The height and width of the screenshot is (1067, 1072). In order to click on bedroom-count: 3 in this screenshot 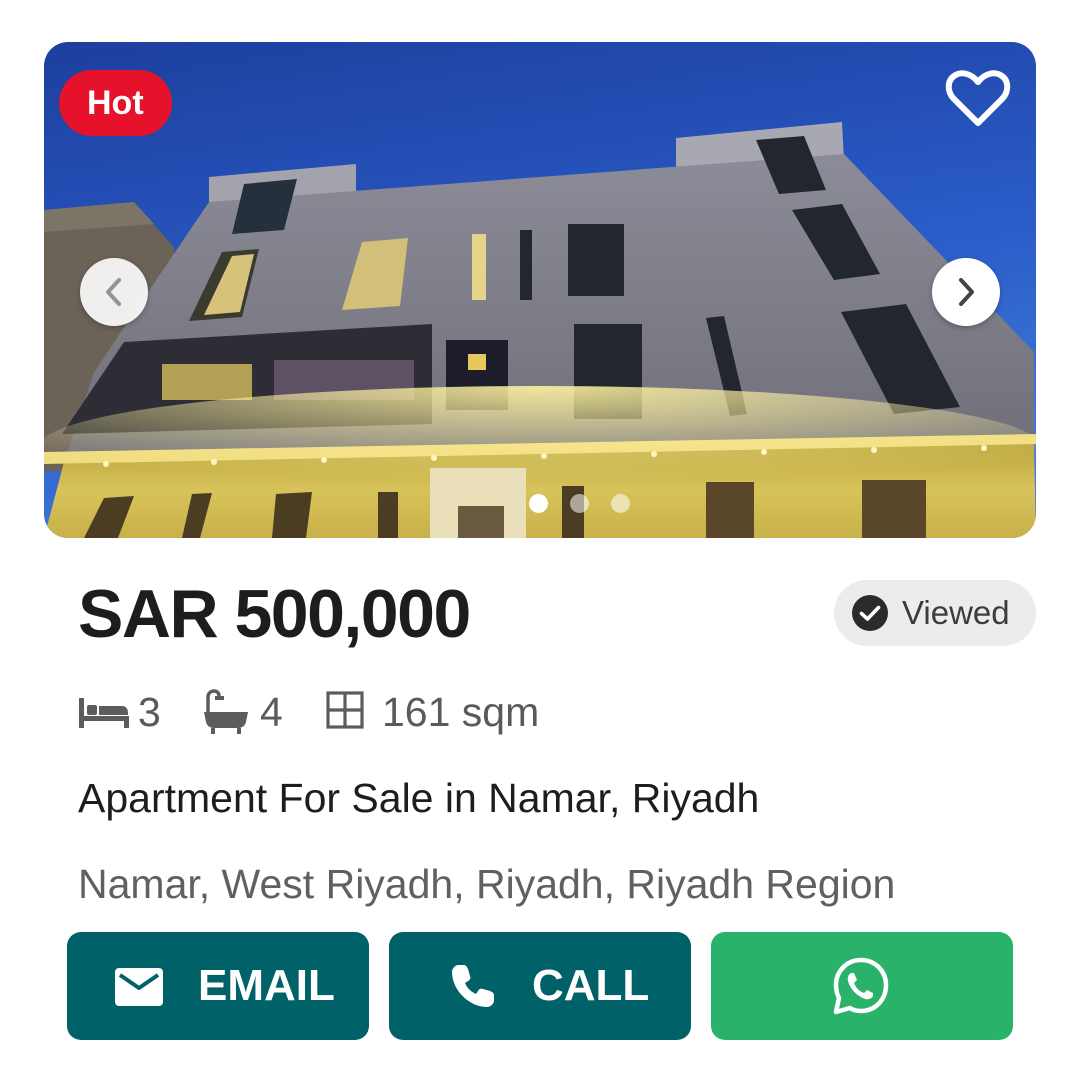, I will do `click(149, 712)`.